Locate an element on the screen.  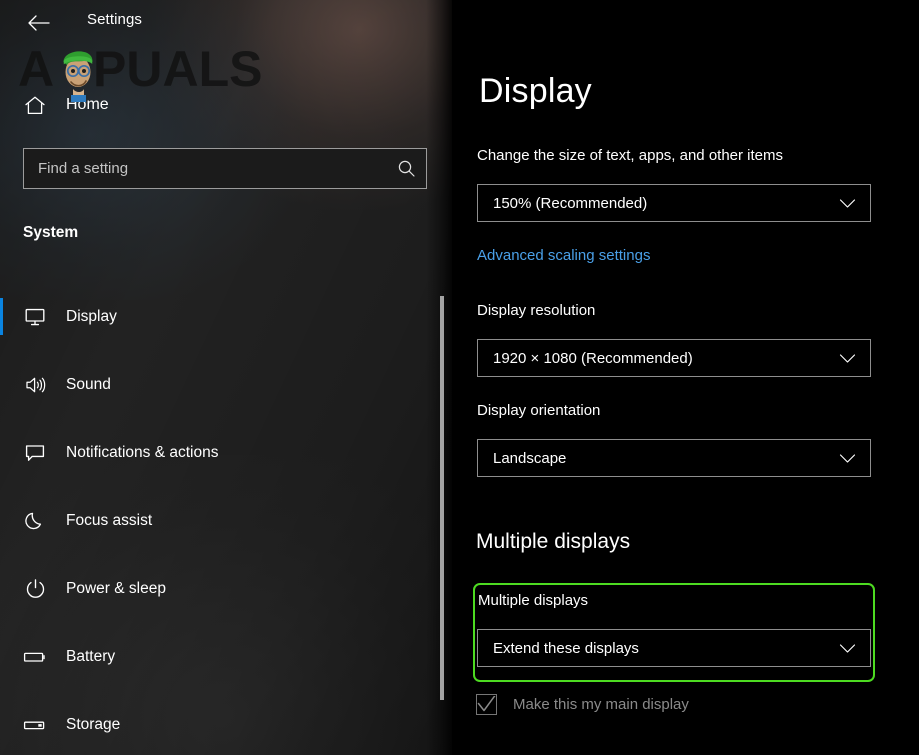
battery-icon is located at coordinates (35, 657).